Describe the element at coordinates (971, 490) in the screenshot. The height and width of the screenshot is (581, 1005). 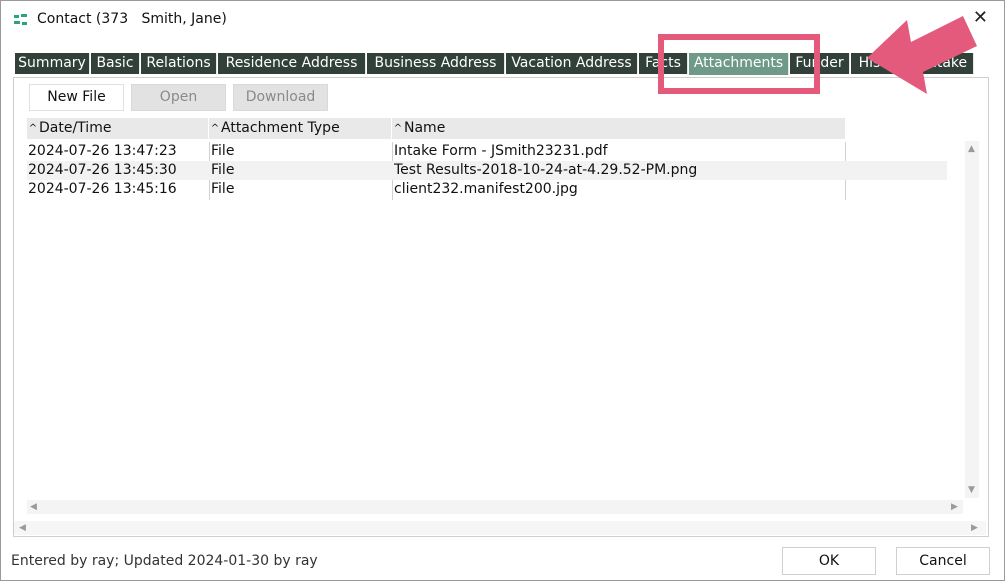
I see `scroll-down-icon: ▼` at that location.